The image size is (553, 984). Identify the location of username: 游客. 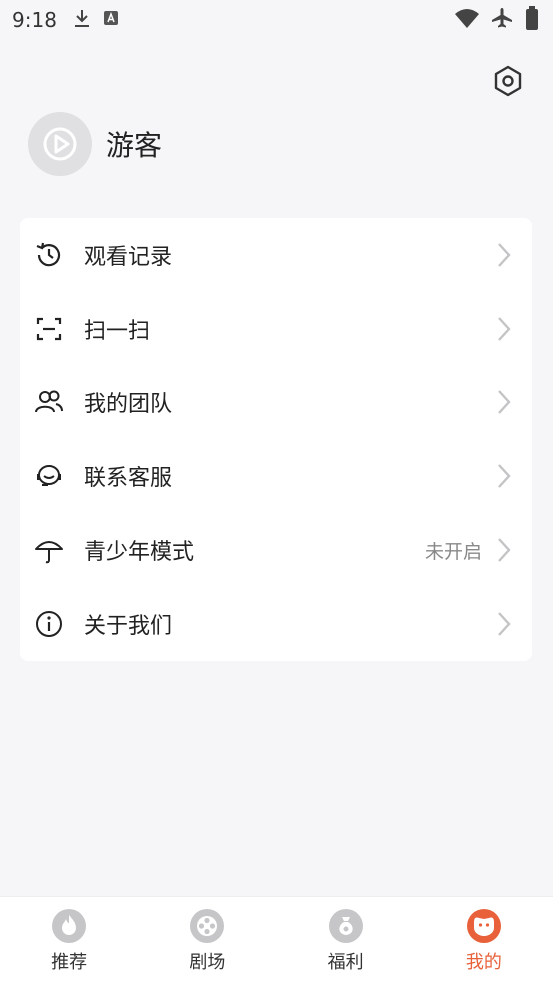
(134, 145).